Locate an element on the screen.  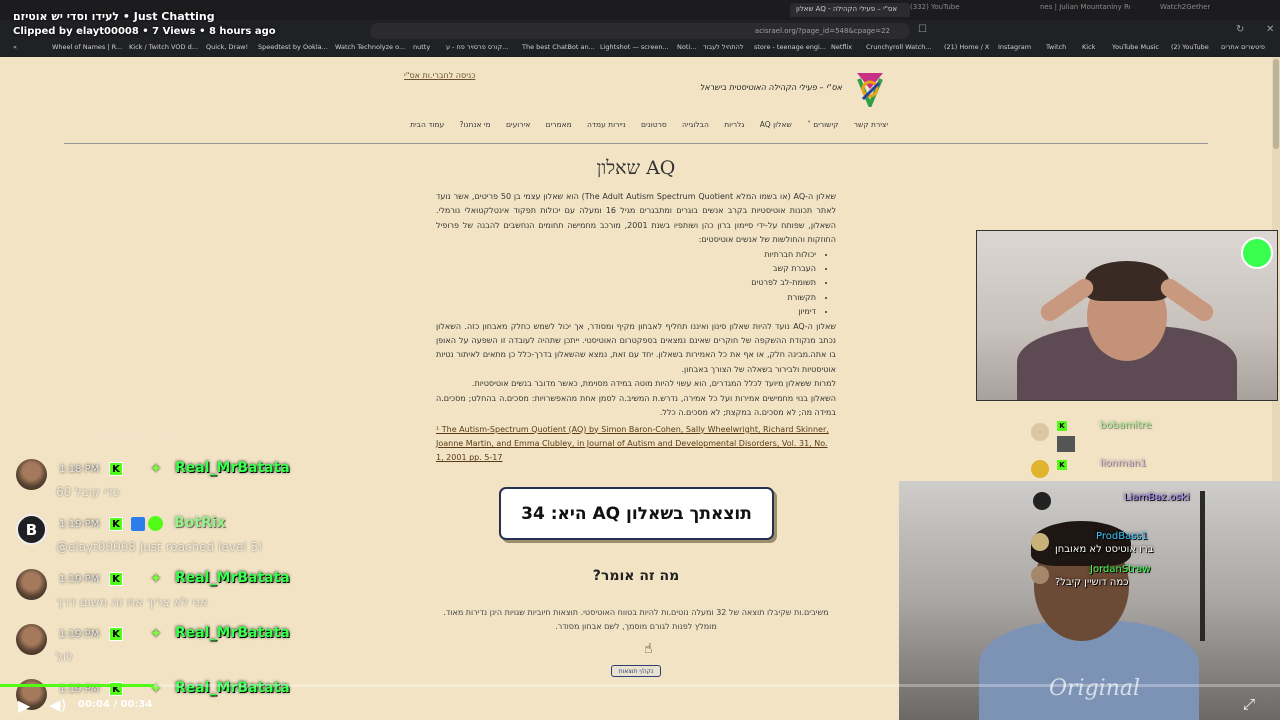
bookmark-item: Instagram is located at coordinates (1014, 47).